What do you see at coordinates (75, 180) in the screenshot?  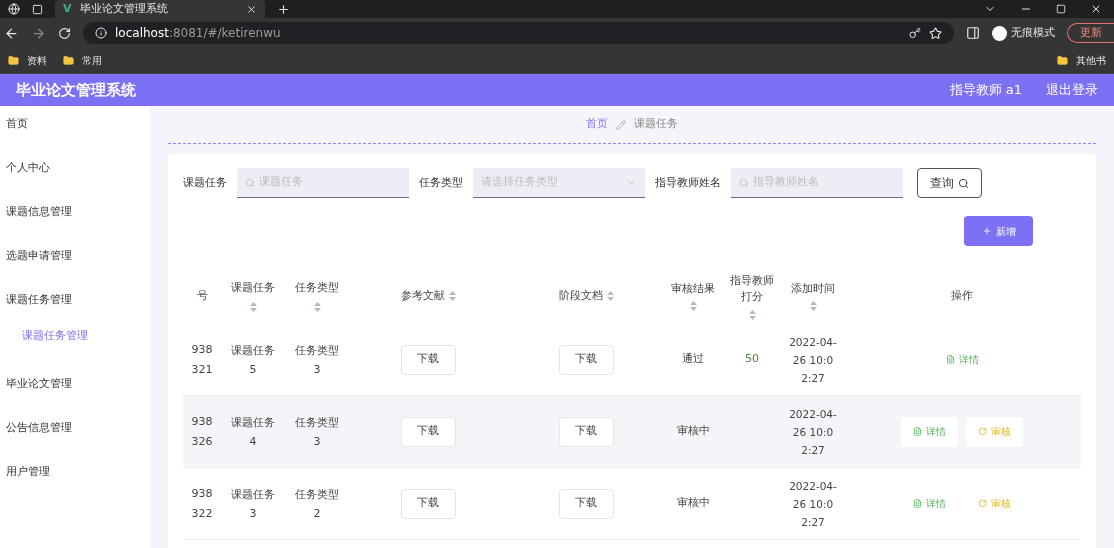 I see `menu-item: 个人中心` at bounding box center [75, 180].